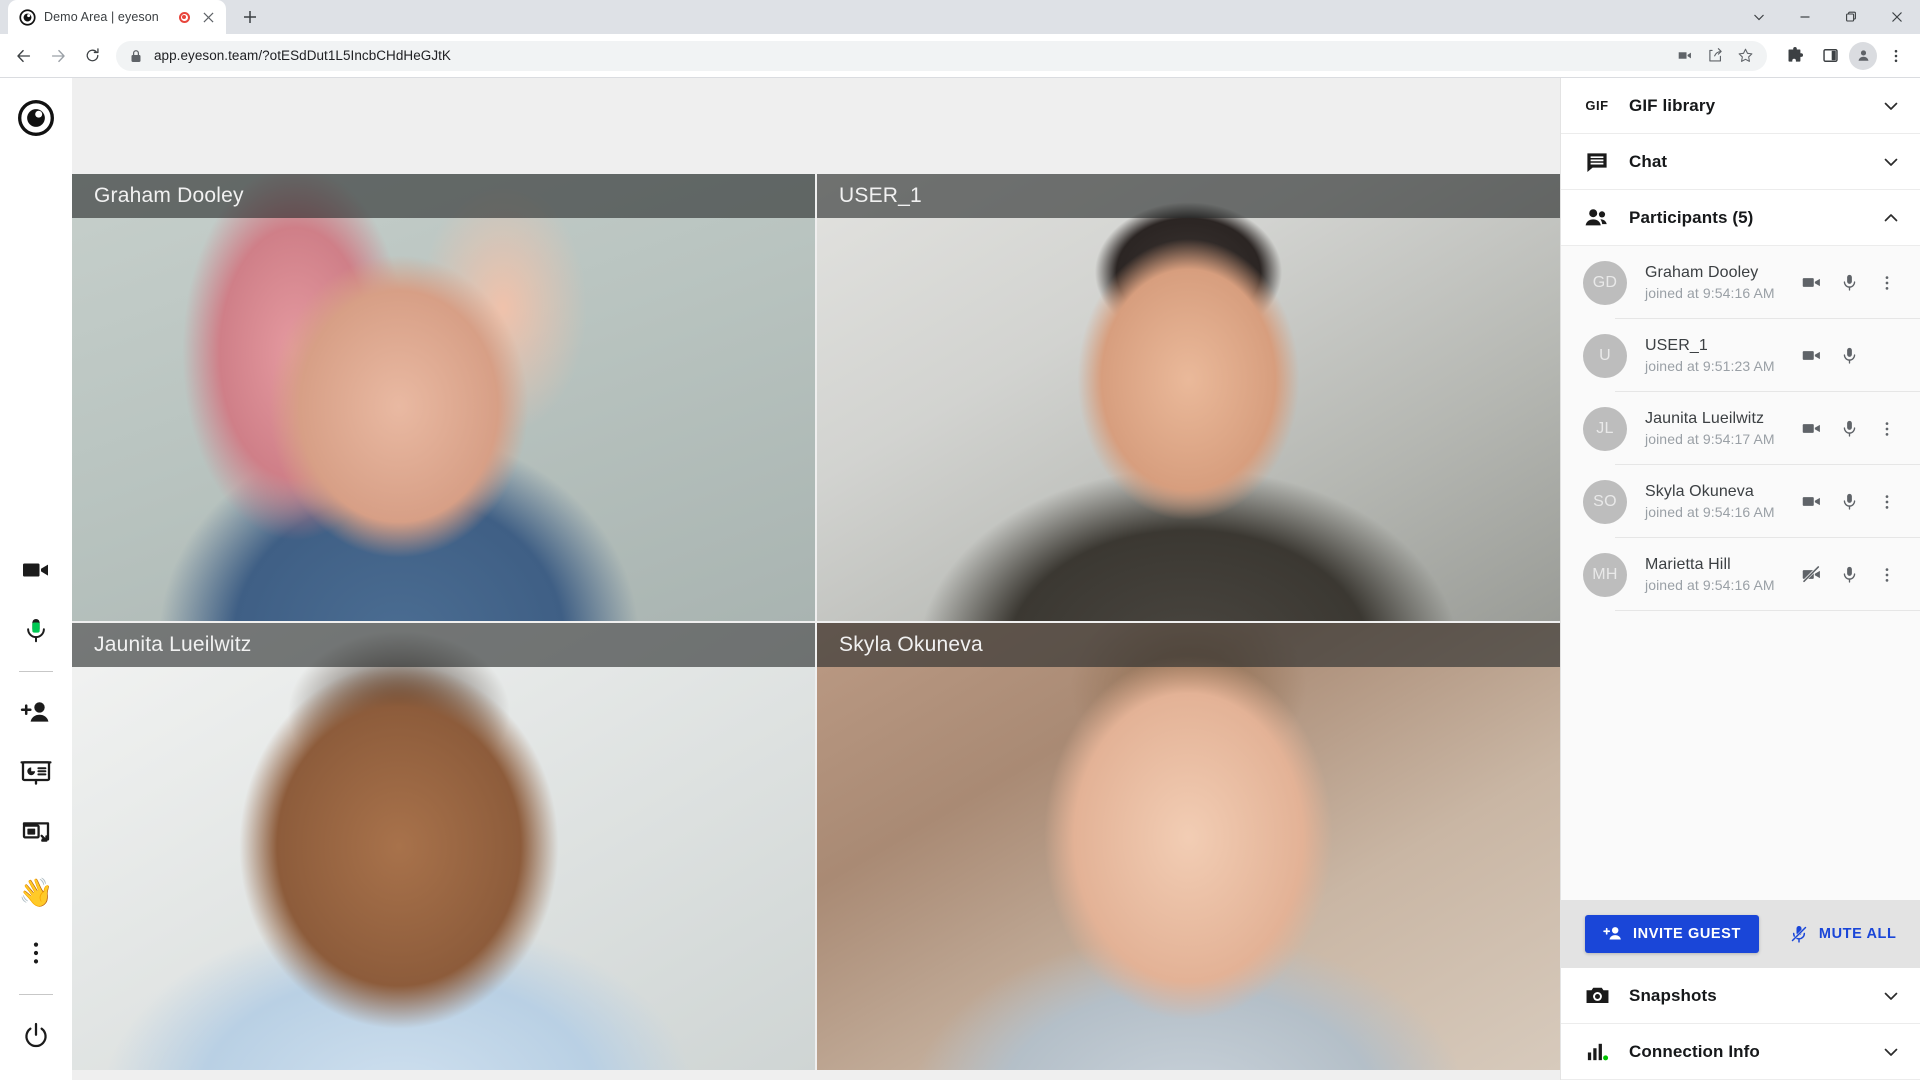  I want to click on participant-info: Marietta Hill joined at 9:54:16 AM, so click(1709, 574).